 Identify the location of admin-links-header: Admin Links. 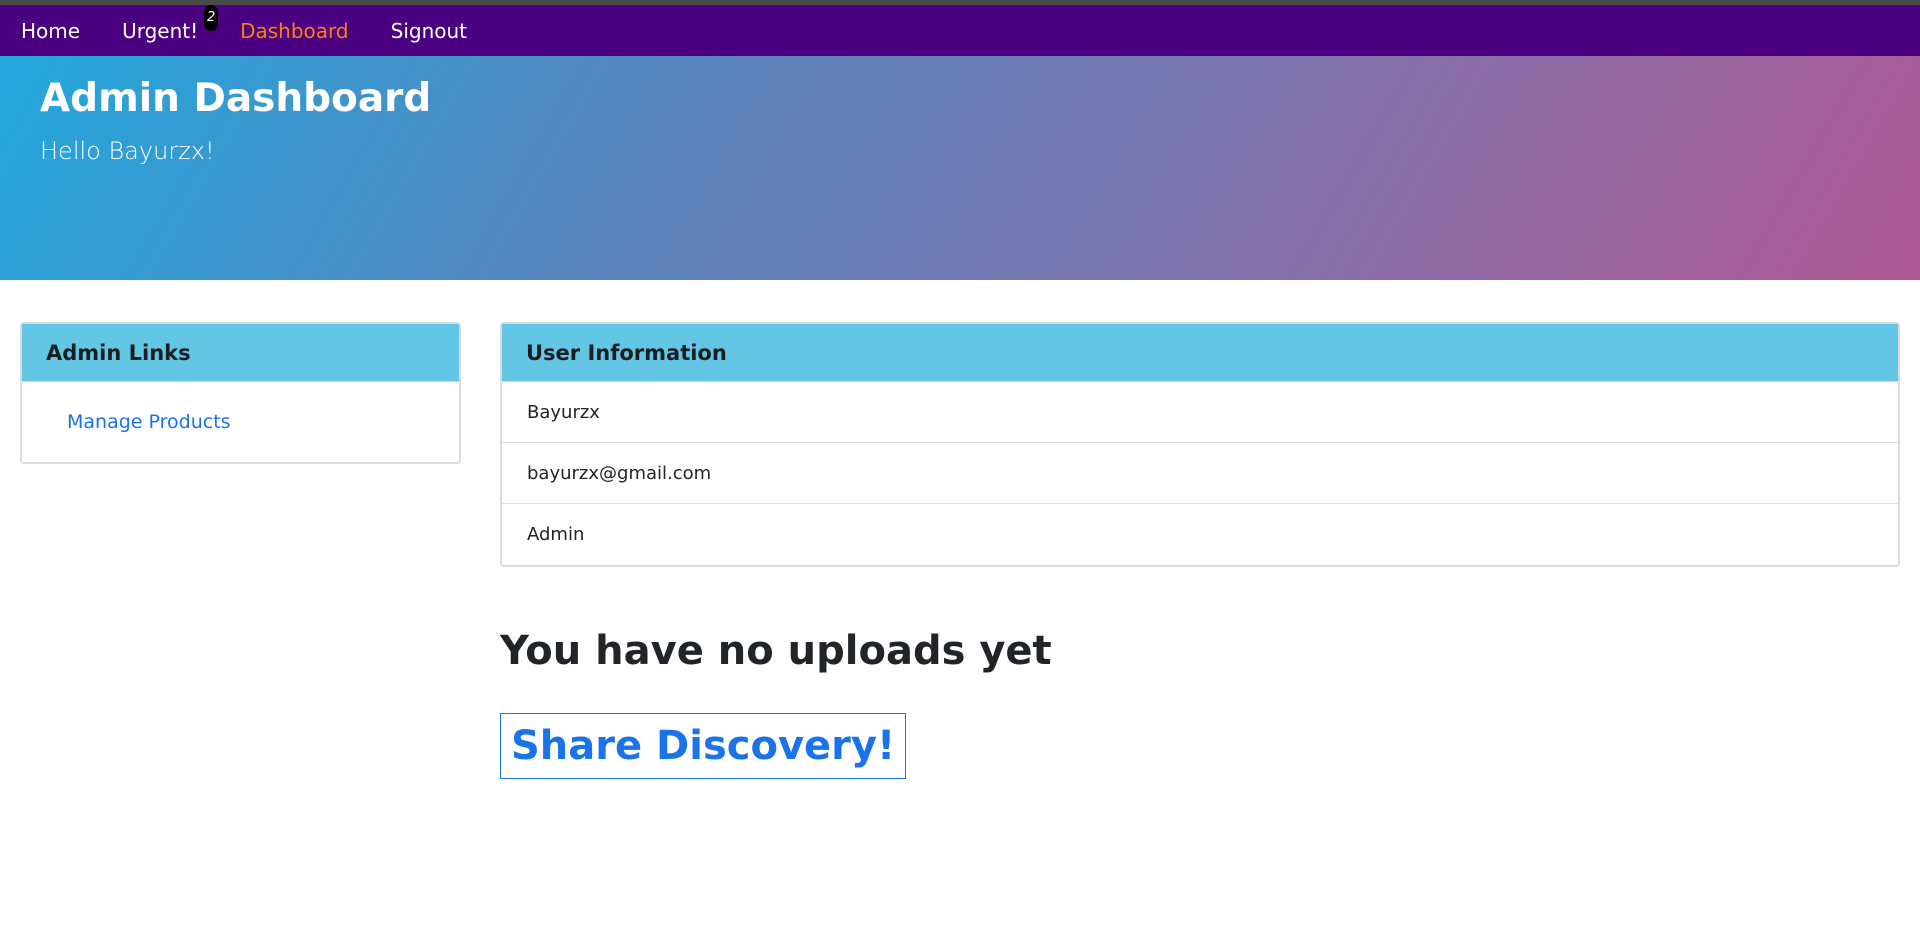
(240, 353).